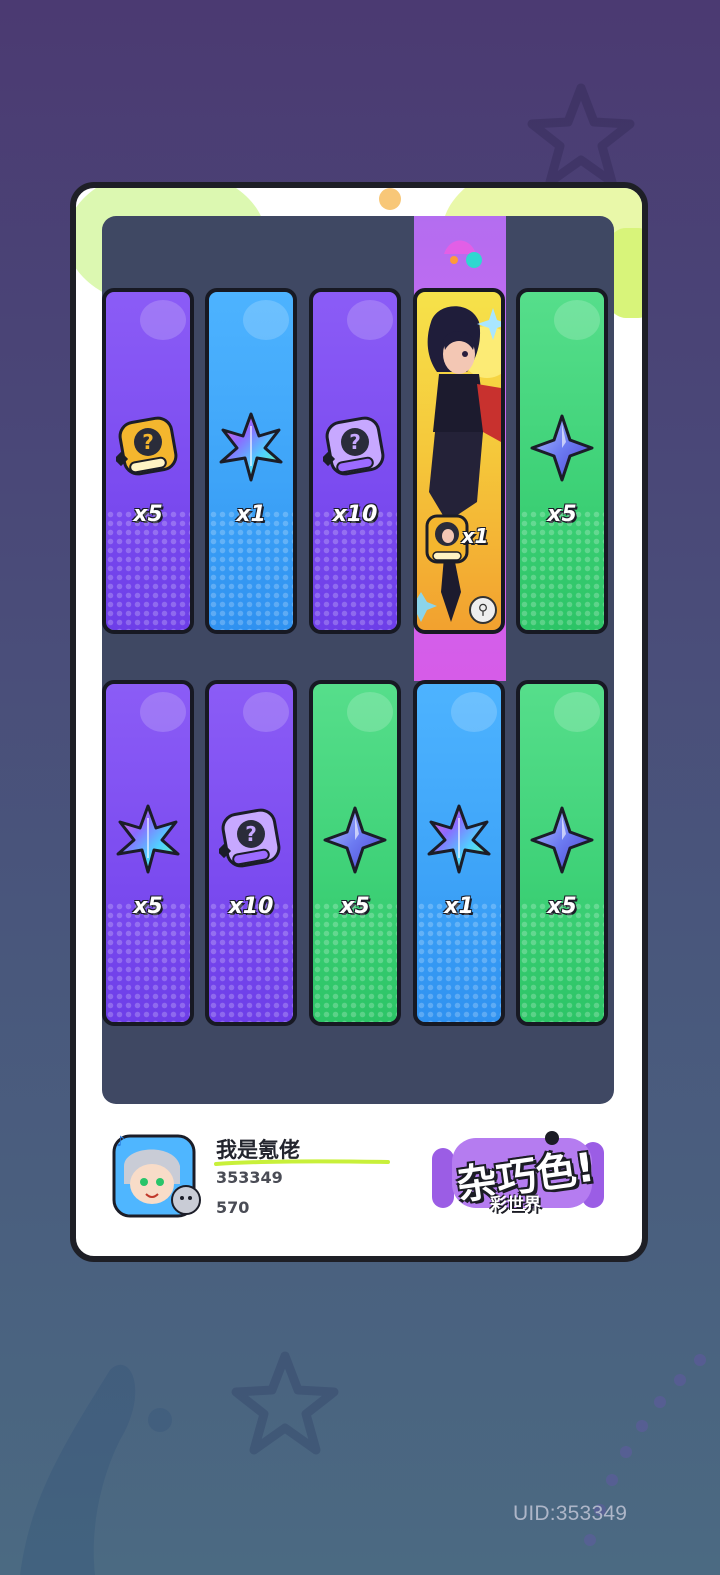 This screenshot has height=1575, width=720. I want to click on player-info-panel: ♪ 我是氪佬 353349 570 杂巧色! 彩世界, so click(359, 1181).